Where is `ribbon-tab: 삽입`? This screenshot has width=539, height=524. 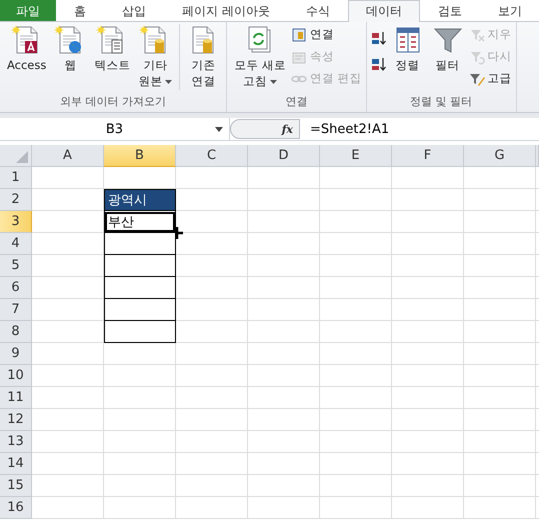
ribbon-tab: 삽입 is located at coordinates (134, 10).